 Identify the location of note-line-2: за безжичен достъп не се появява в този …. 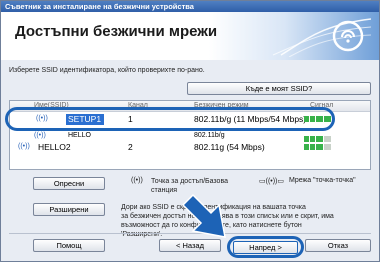
(227, 216).